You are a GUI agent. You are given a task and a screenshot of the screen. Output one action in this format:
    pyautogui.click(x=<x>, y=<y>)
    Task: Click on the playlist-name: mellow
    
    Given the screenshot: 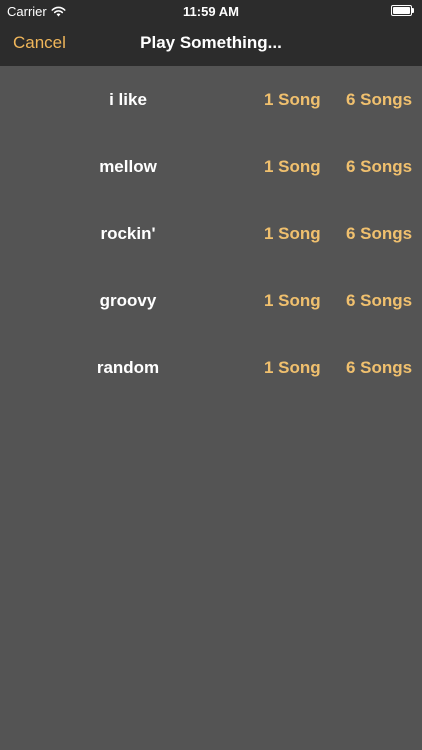 What is the action you would take?
    pyautogui.click(x=128, y=166)
    